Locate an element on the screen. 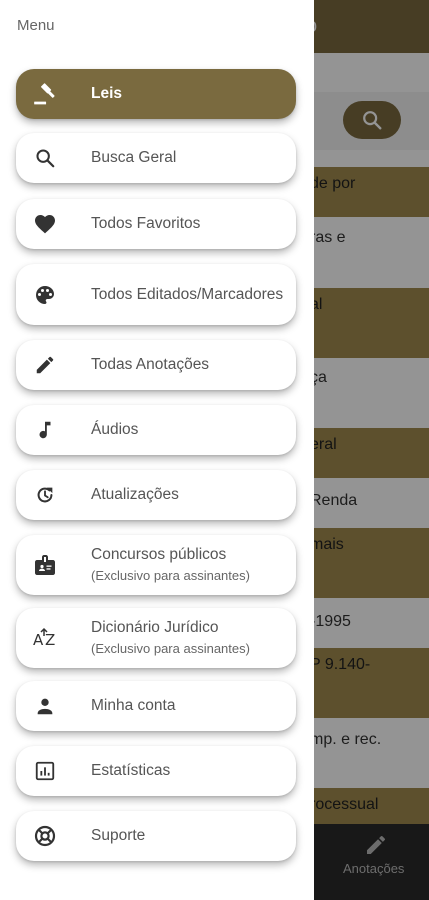  sort-az-icon: A Z is located at coordinates (45, 638).